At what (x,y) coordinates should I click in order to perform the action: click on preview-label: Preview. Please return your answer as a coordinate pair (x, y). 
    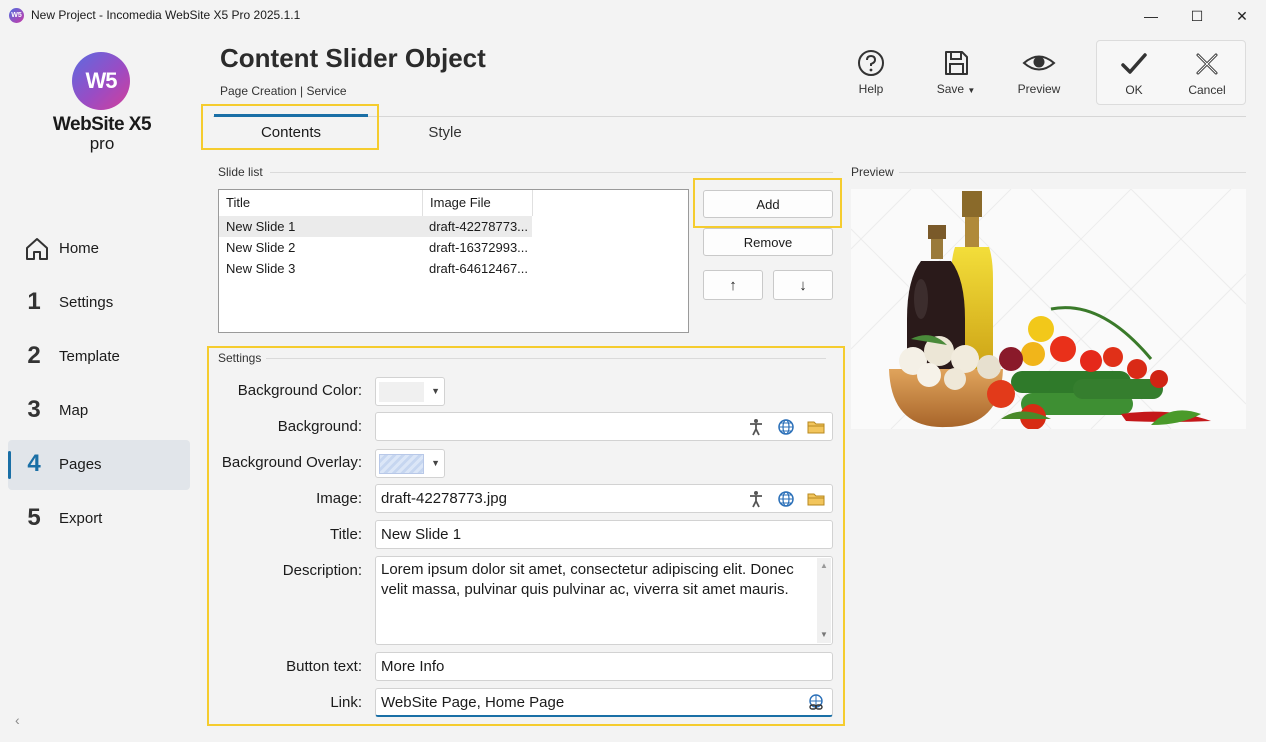
    Looking at the image, I should click on (1039, 89).